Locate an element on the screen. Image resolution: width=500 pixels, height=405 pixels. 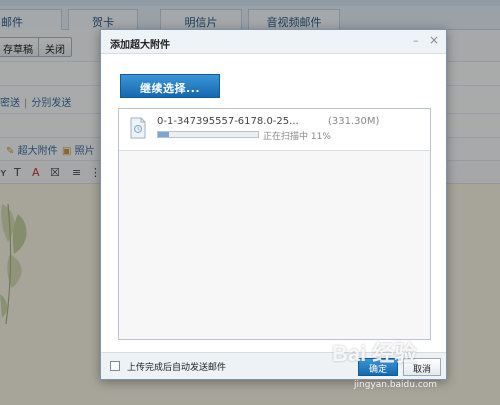
watermark-url: jingyan.baidu.com is located at coordinates (396, 385).